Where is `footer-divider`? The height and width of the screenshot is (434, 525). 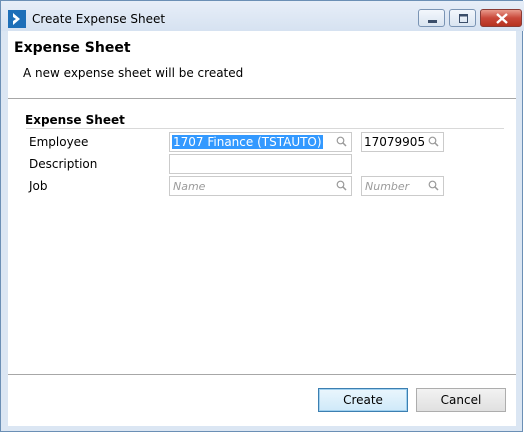
footer-divider is located at coordinates (262, 374).